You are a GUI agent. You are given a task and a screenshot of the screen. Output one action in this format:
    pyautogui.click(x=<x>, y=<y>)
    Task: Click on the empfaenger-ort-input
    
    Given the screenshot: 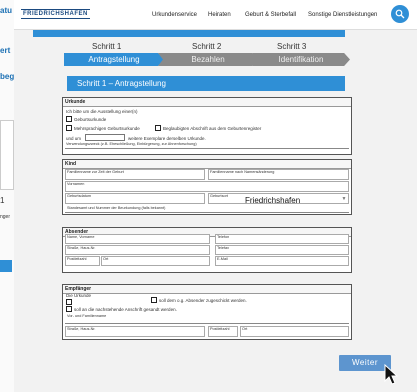 What is the action you would take?
    pyautogui.click(x=294, y=331)
    